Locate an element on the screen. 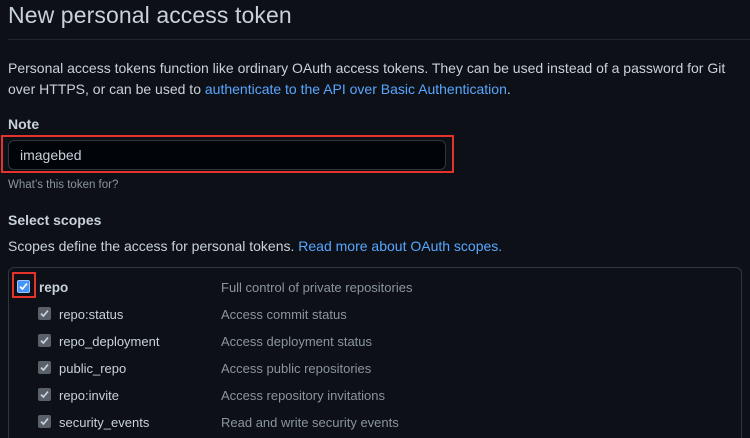  scope-name: repo_deployment is located at coordinates (109, 341).